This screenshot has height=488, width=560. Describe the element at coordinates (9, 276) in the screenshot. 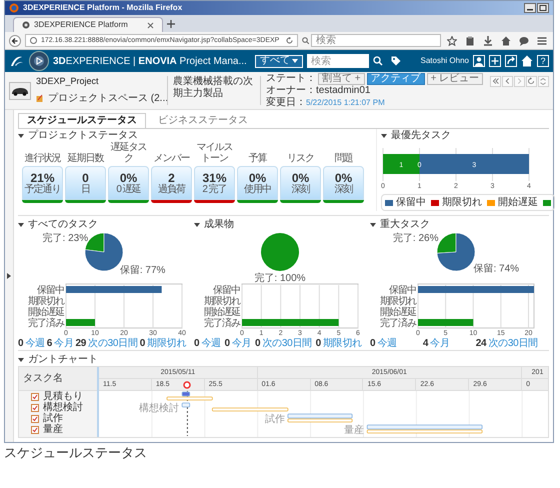

I see `expand-icon` at that location.